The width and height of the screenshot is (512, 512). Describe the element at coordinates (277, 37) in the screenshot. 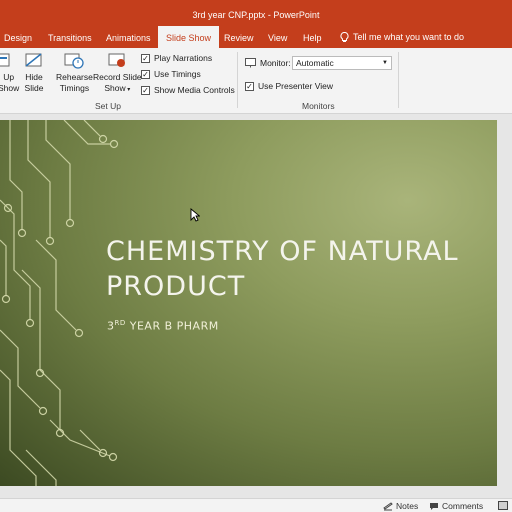

I see `tab-view: View` at that location.